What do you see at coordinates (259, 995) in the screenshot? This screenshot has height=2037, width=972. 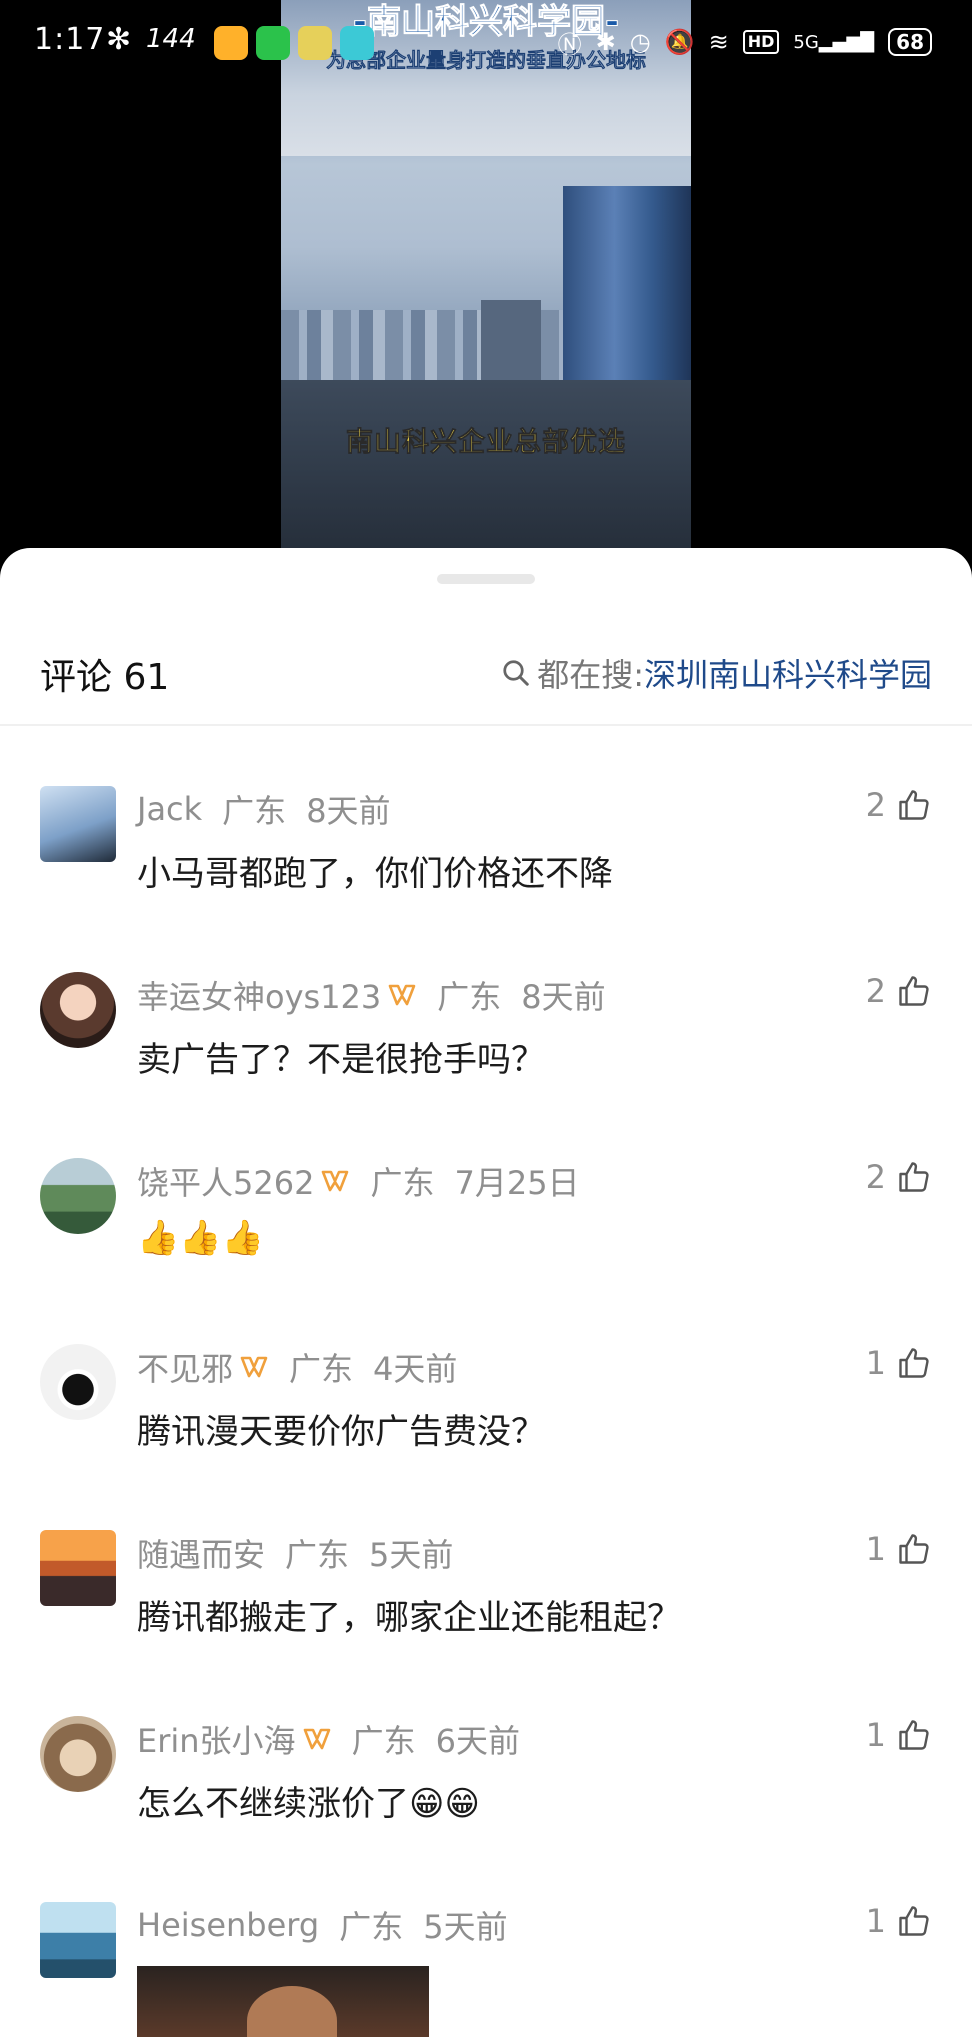 I see `comment-username: 幸运女神oys123` at bounding box center [259, 995].